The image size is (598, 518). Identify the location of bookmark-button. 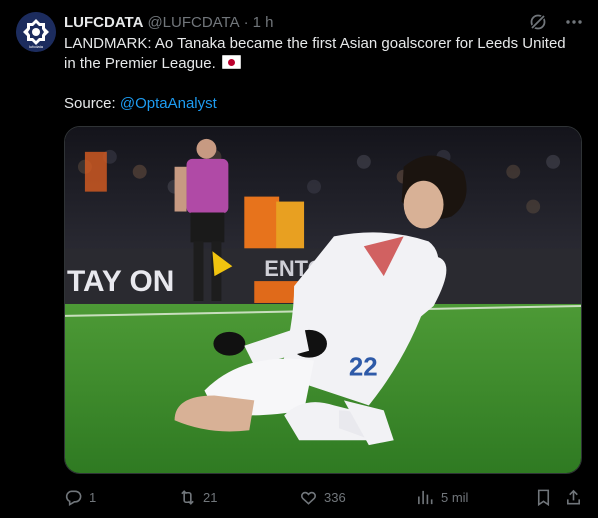
(543, 497).